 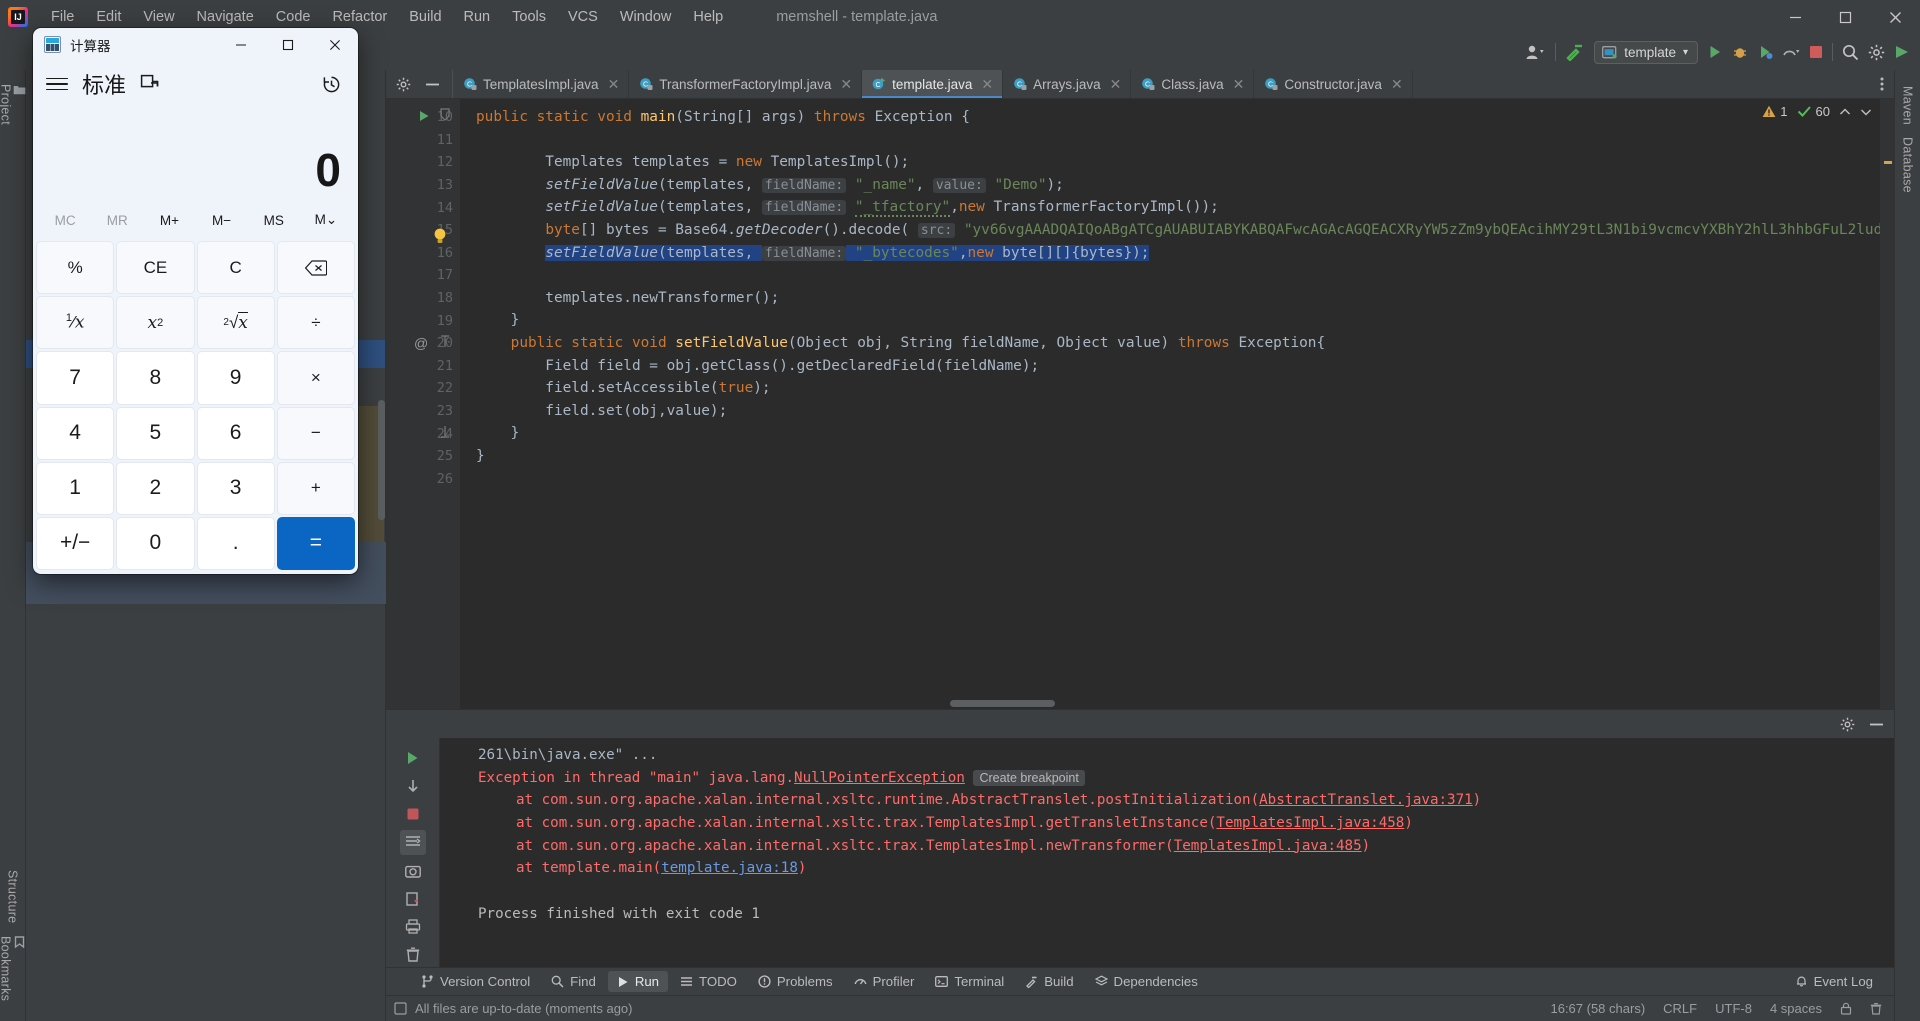 I want to click on memory-subtract-button: M−, so click(x=222, y=220).